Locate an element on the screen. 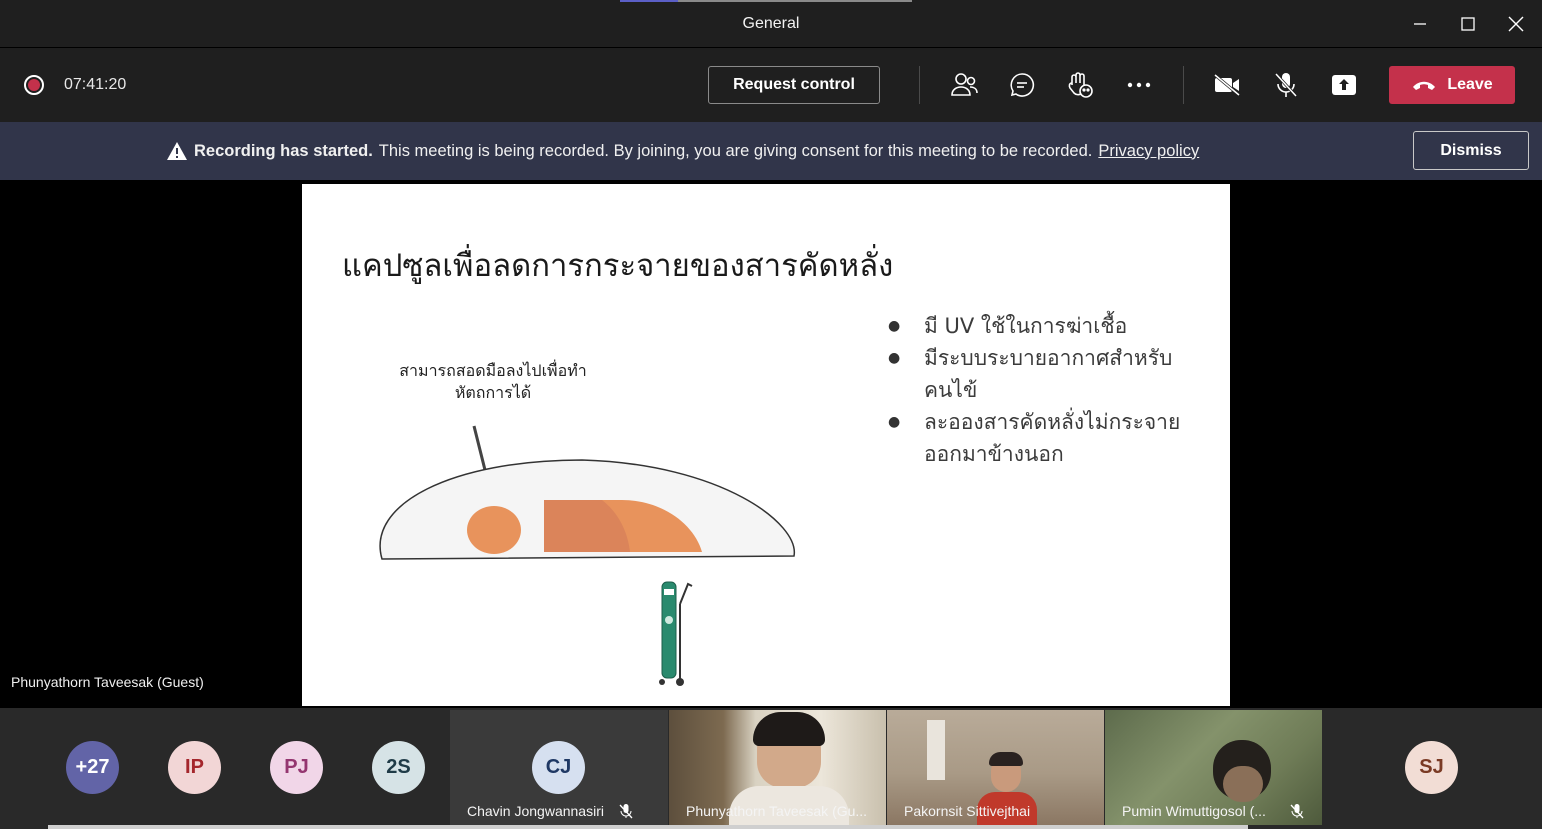  capsule-illustration is located at coordinates (587, 555).